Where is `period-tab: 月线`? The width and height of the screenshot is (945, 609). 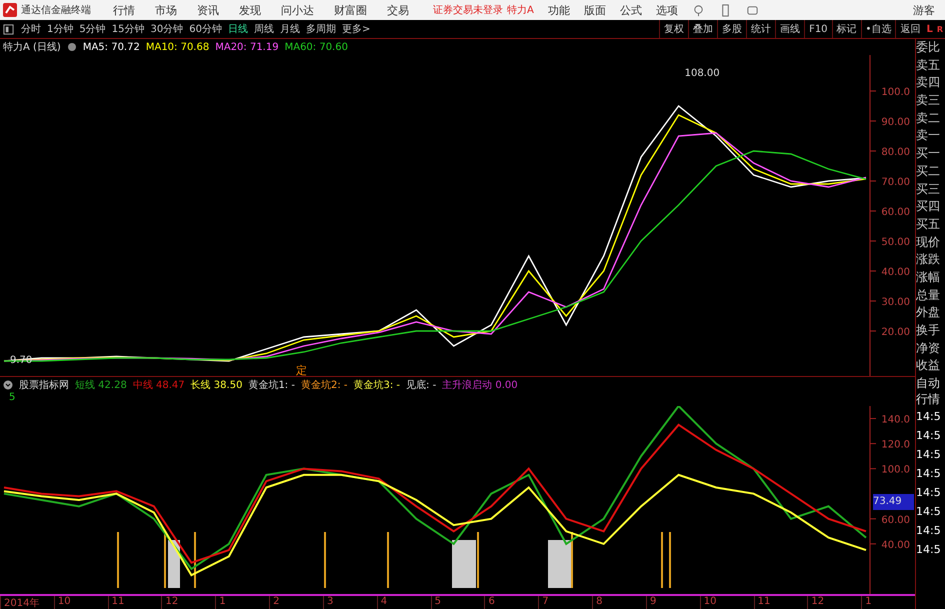 period-tab: 月线 is located at coordinates (289, 29).